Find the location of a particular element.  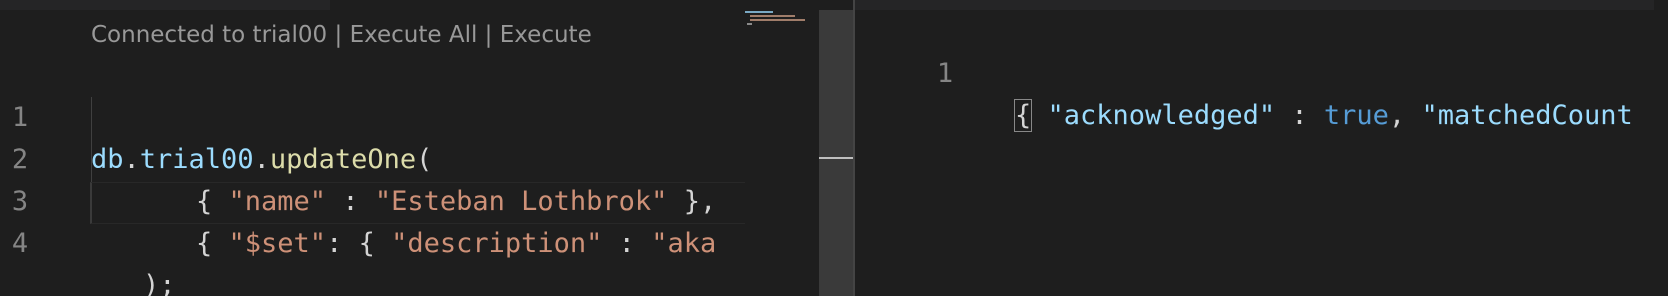

line-number: 1 is located at coordinates (945, 73).